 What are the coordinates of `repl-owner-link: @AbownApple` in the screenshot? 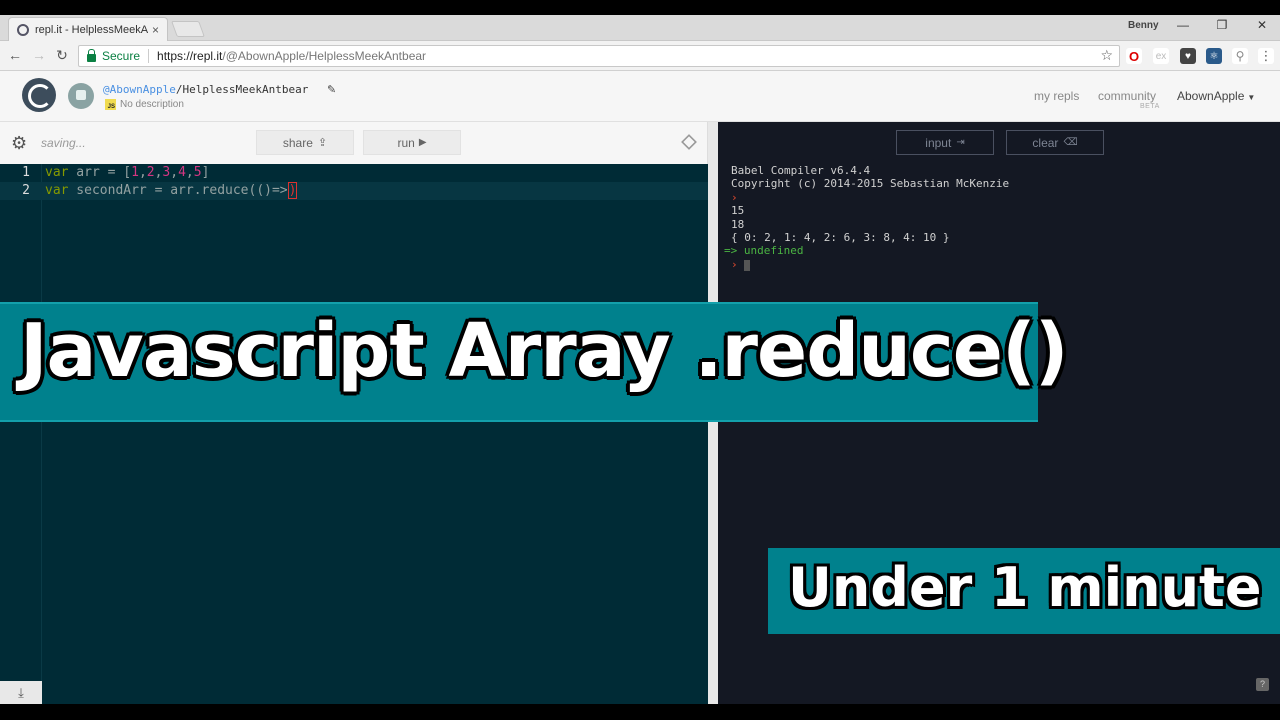 It's located at (139, 89).